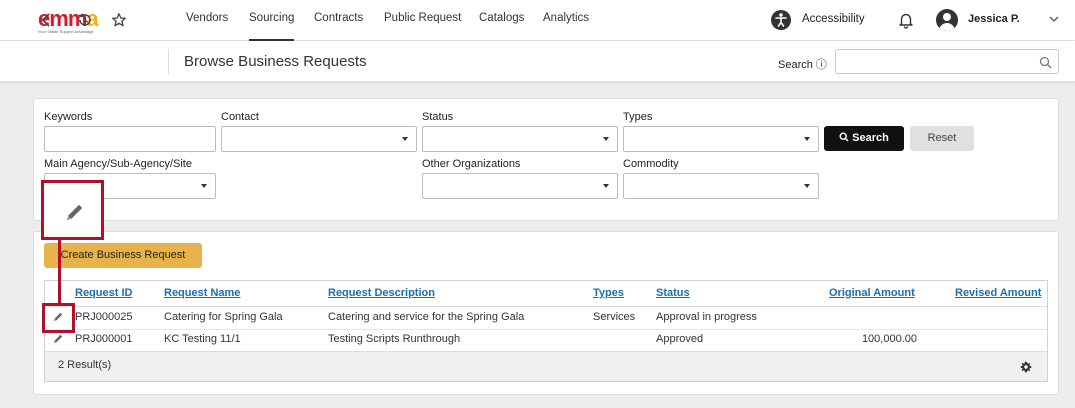 This screenshot has height=408, width=1075. Describe the element at coordinates (46, 20) in the screenshot. I see `back-arrow-icon` at that location.